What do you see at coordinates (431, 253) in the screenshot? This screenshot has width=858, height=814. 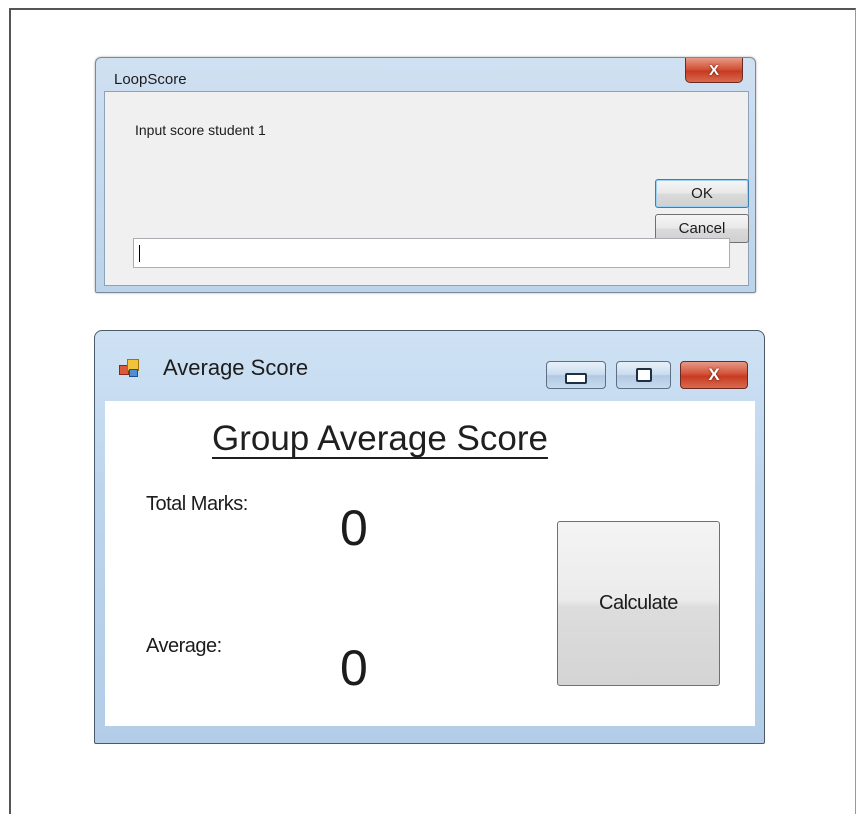 I see `score-input` at bounding box center [431, 253].